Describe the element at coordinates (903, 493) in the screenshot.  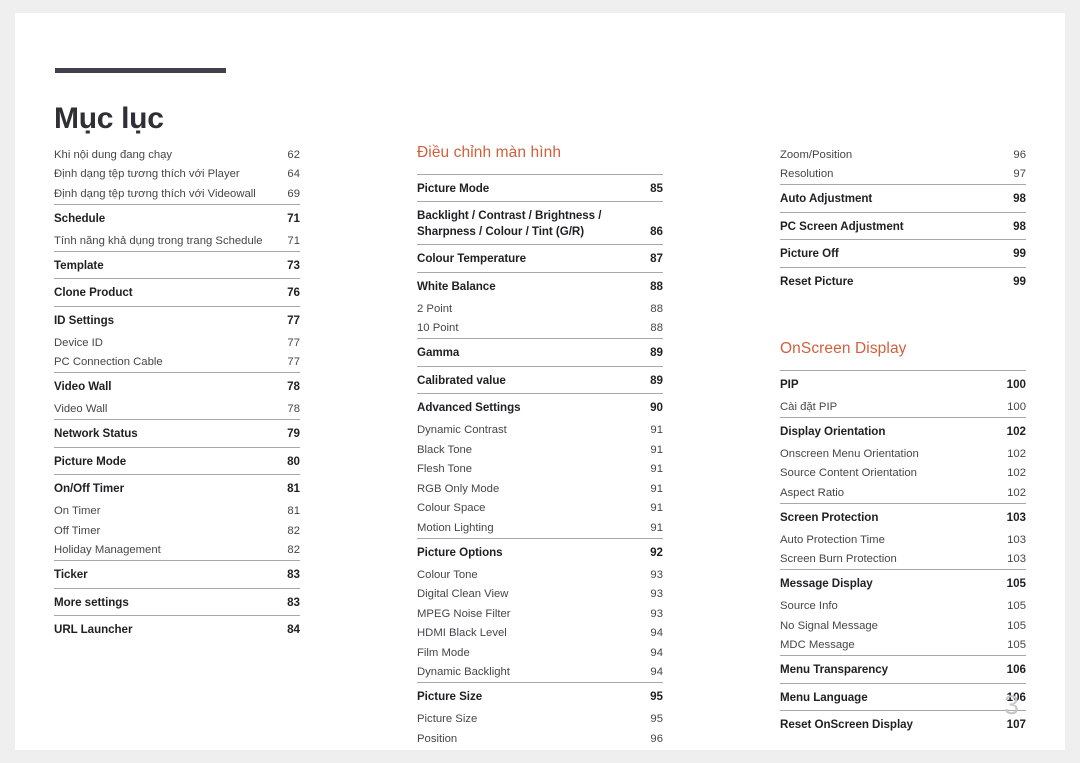
I see `toc-entry-item: Aspect Ratio 102` at that location.